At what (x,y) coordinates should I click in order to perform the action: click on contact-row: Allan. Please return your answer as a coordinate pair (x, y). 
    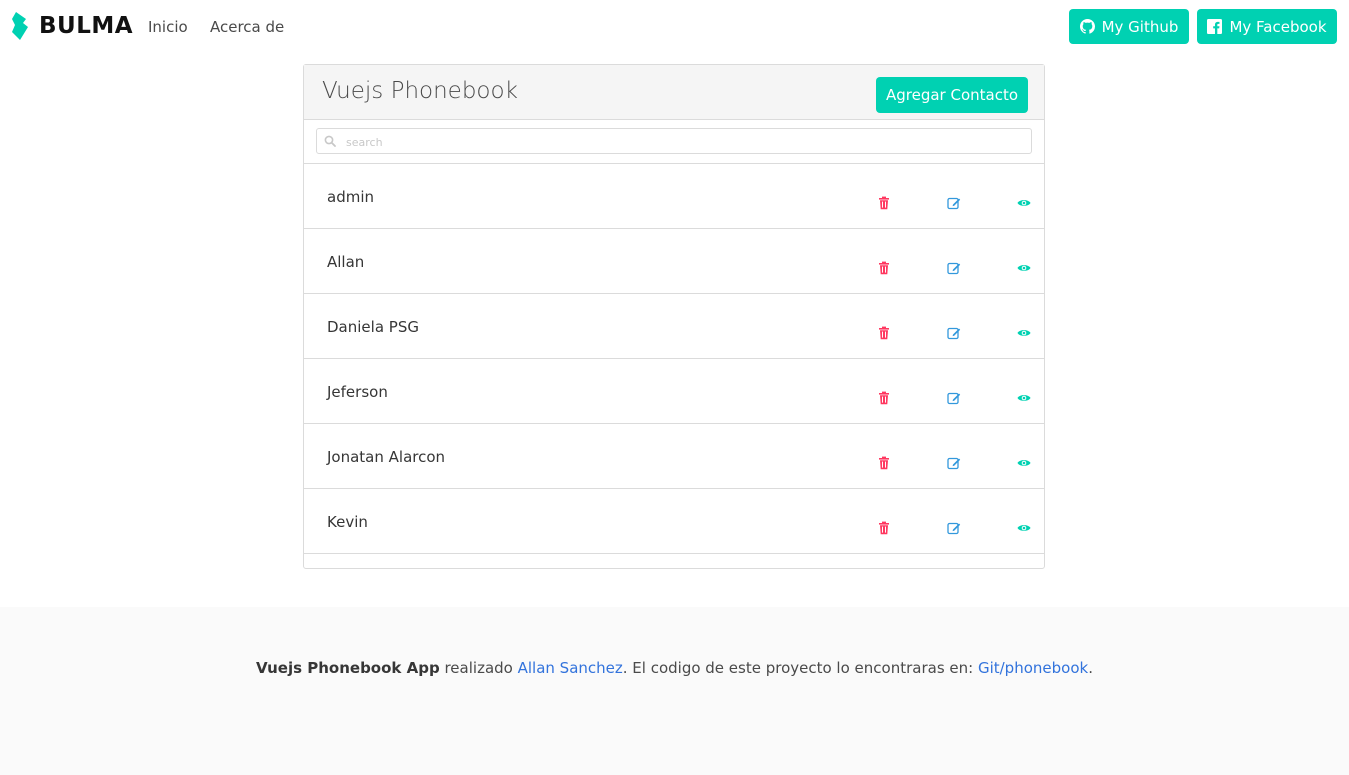
    Looking at the image, I should click on (674, 261).